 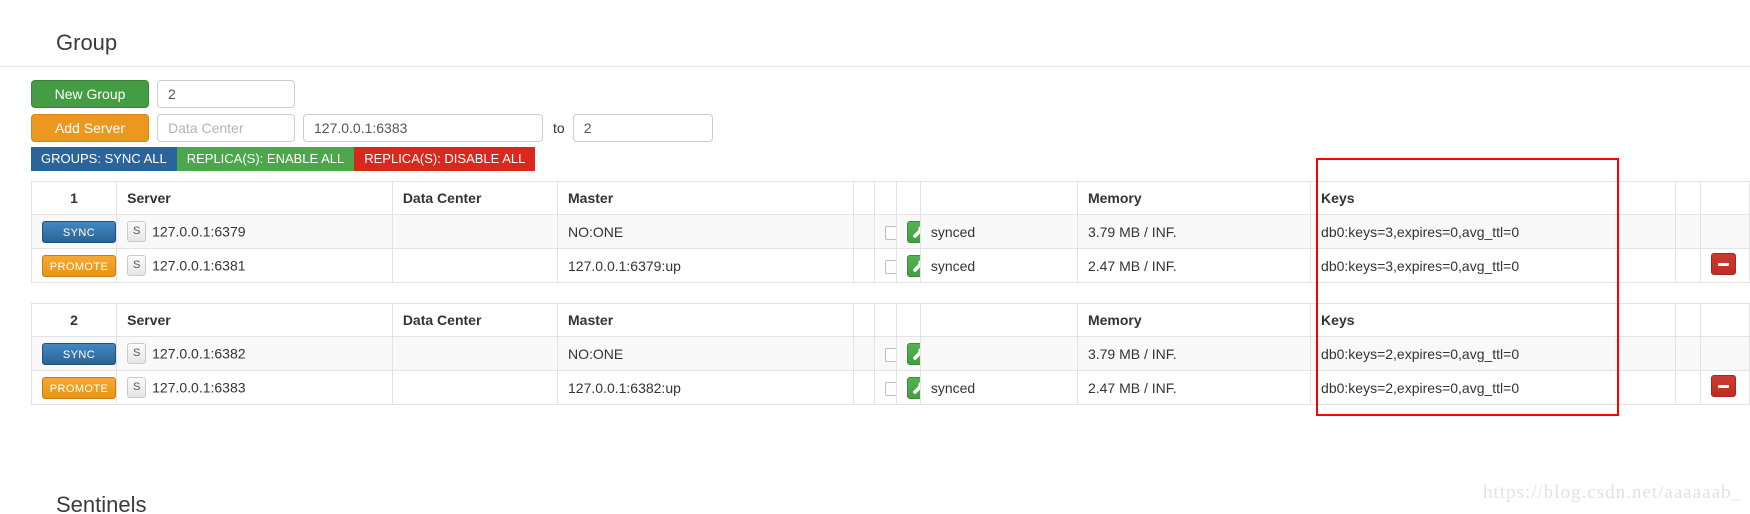 What do you see at coordinates (104, 159) in the screenshot?
I see `groups-sync-all-button: GROUPS: SYNC ALL` at bounding box center [104, 159].